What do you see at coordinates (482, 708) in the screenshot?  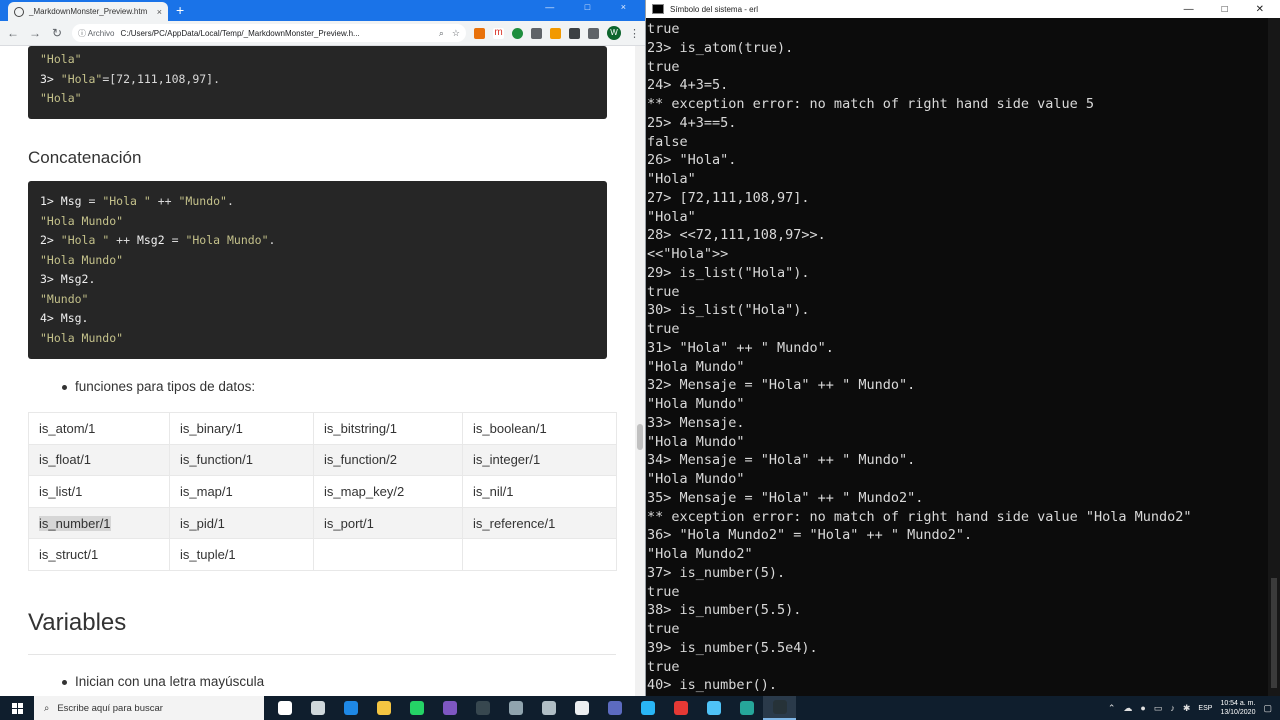 I see `terminal-app-icon` at bounding box center [482, 708].